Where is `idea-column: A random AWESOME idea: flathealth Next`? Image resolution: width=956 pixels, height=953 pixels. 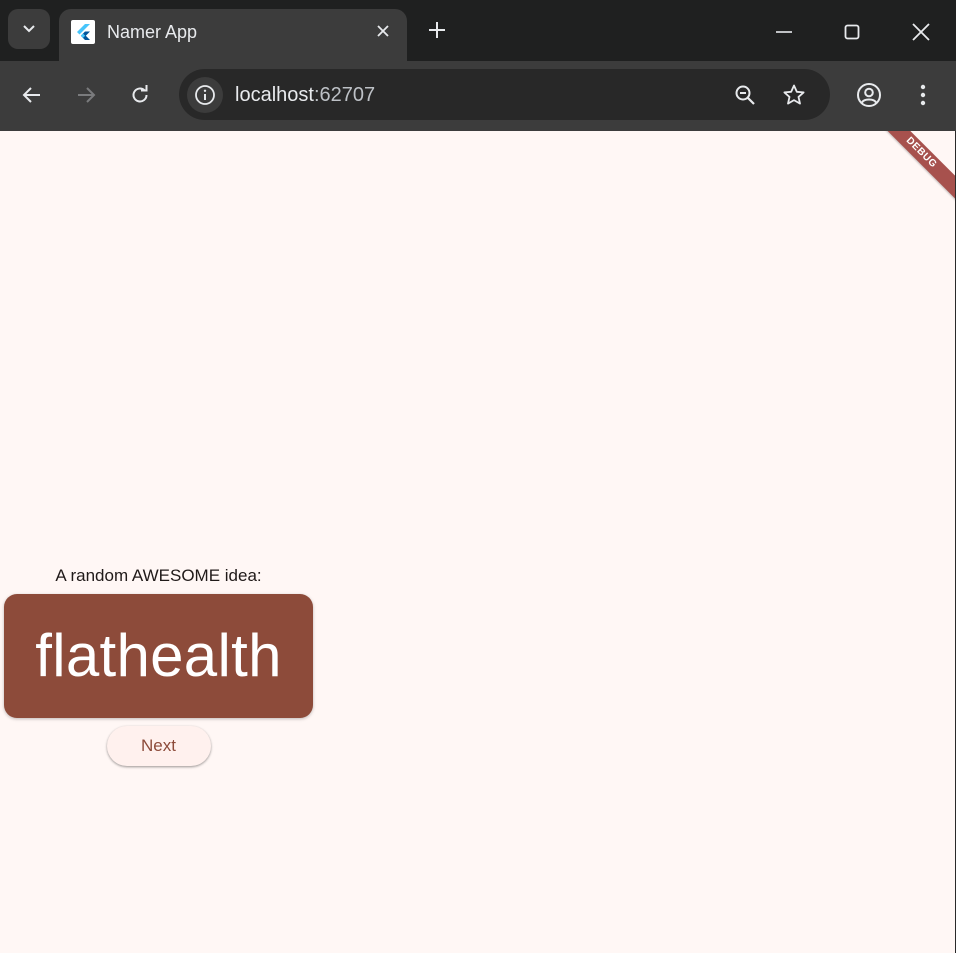 idea-column: A random AWESOME idea: flathealth Next is located at coordinates (158, 663).